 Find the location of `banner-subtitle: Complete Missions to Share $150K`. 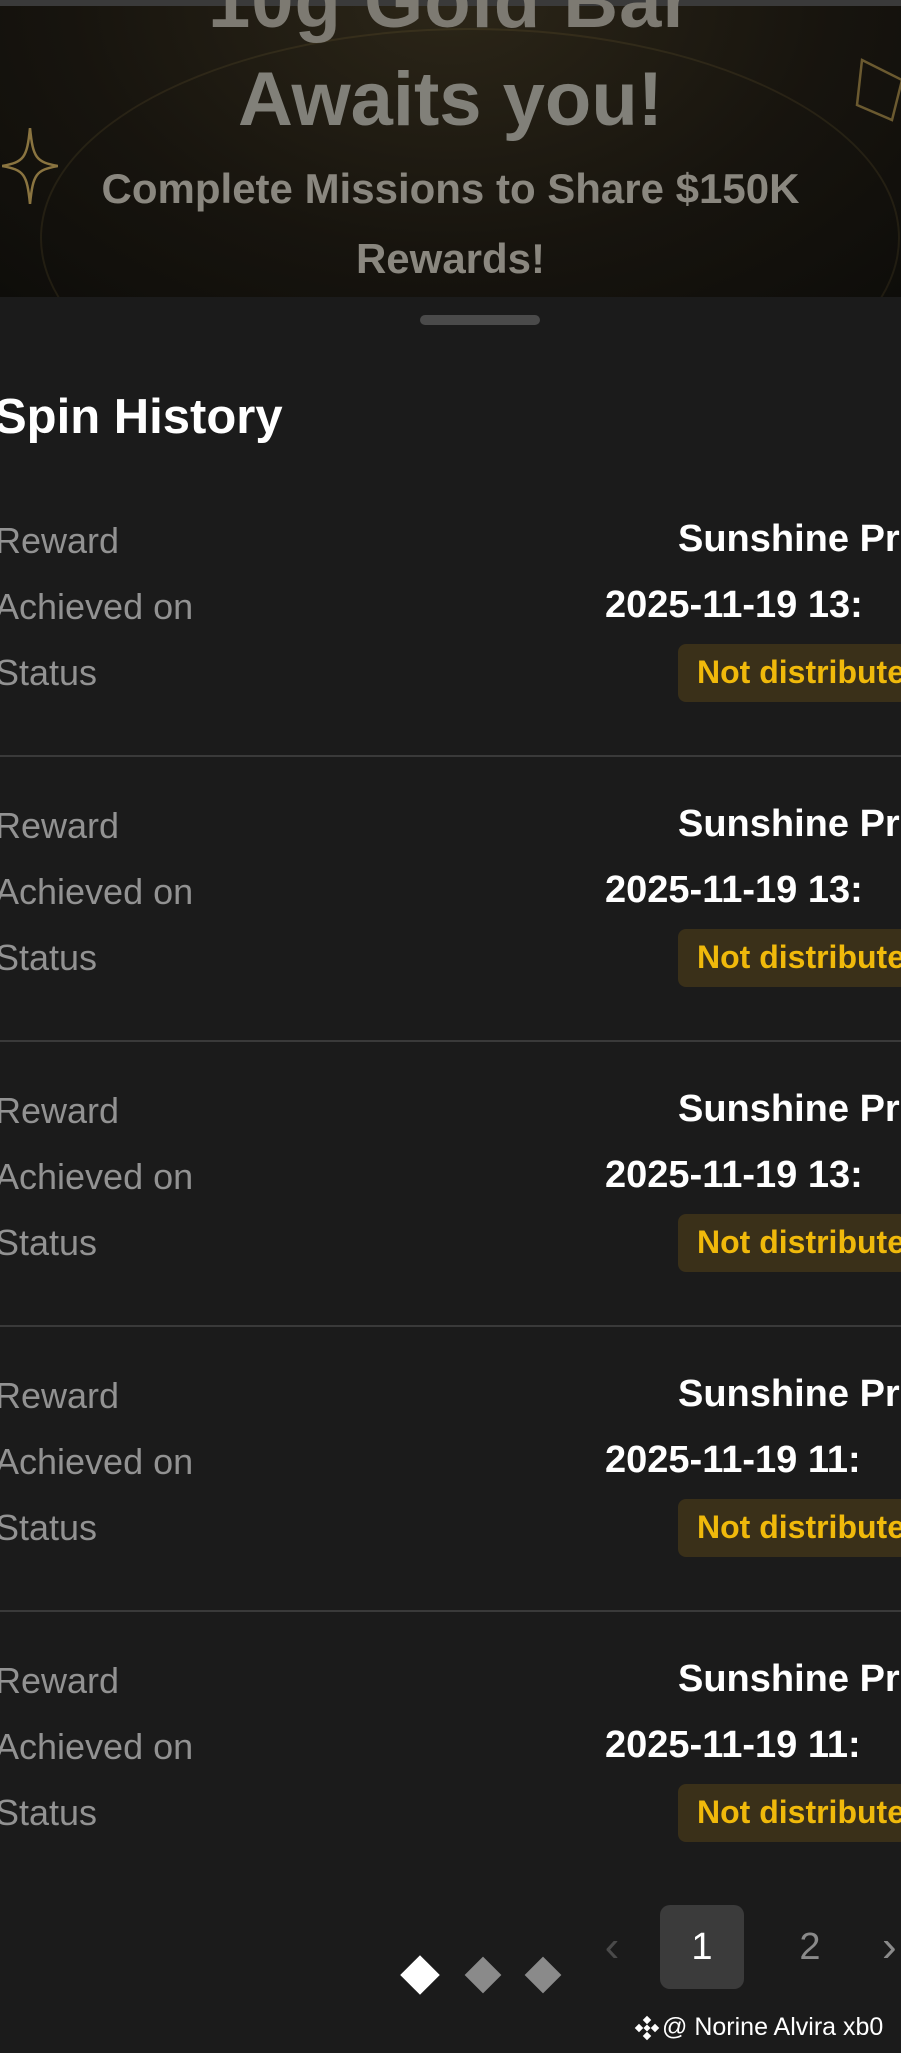

banner-subtitle: Complete Missions to Share $150K is located at coordinates (450, 188).